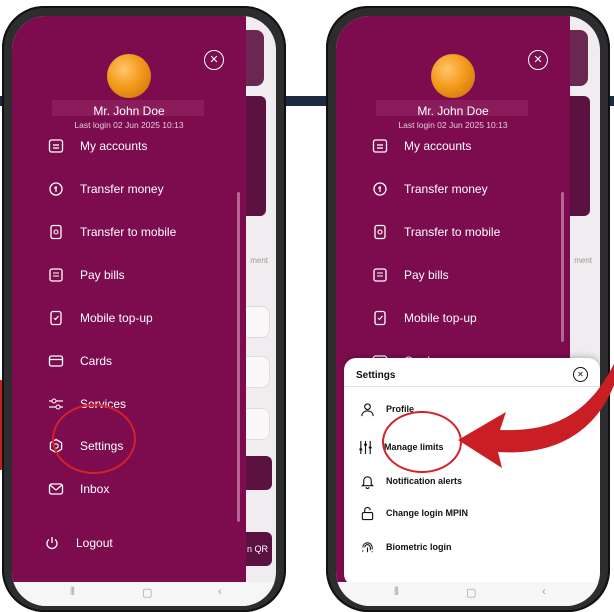 The width and height of the screenshot is (614, 612). I want to click on menu-label: Inbox, so click(95, 489).